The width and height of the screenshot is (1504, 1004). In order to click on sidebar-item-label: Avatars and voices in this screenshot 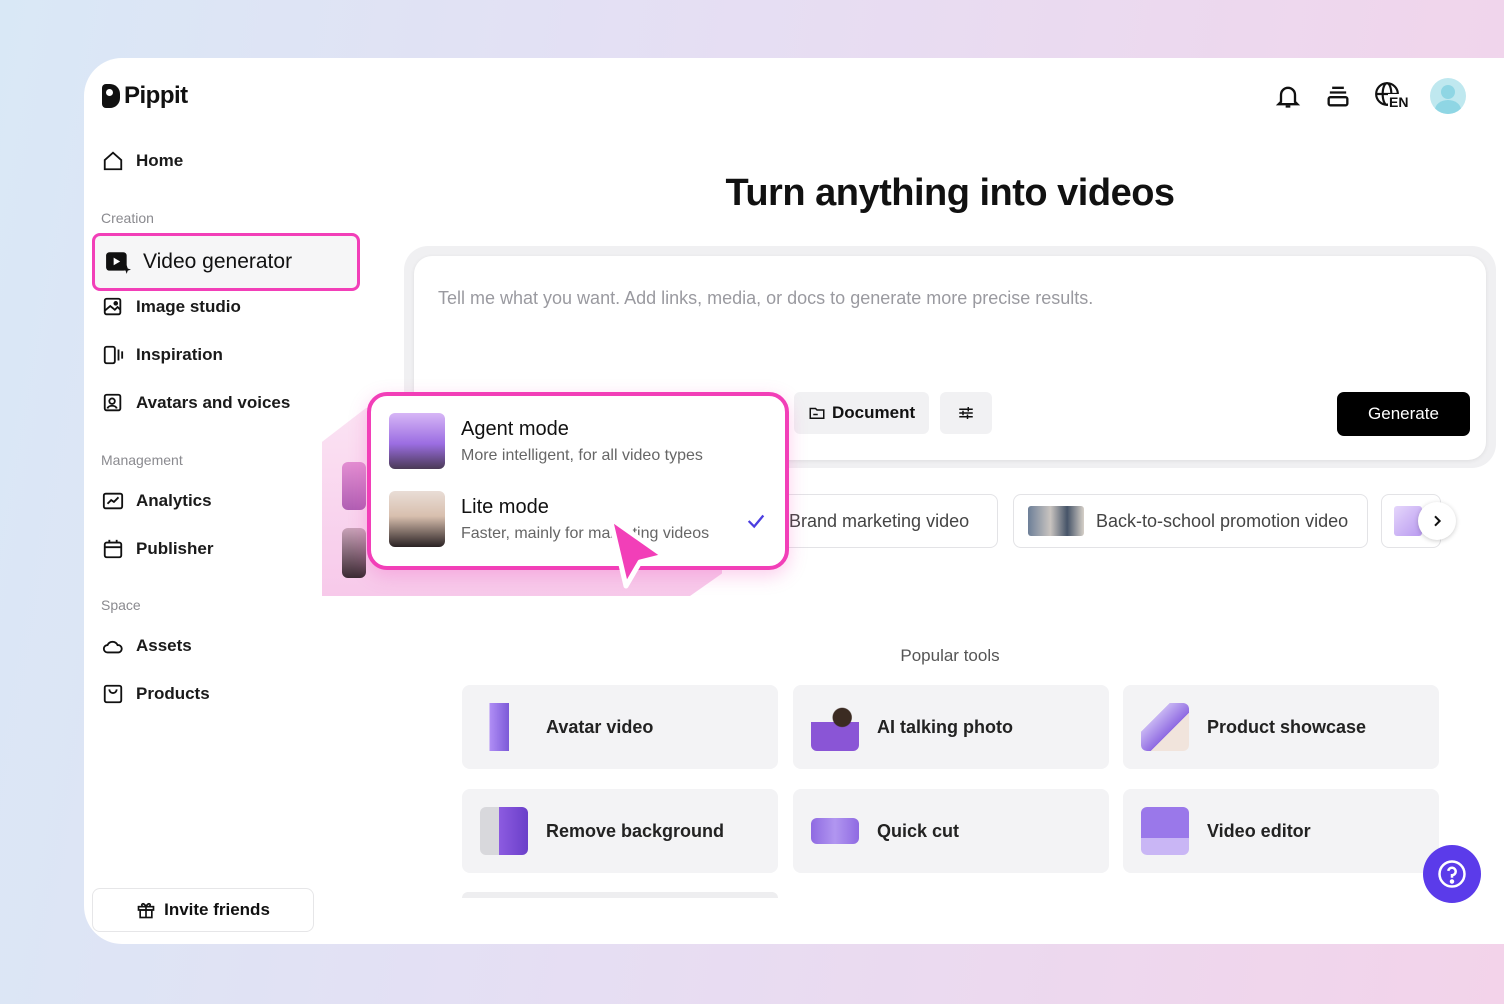, I will do `click(213, 402)`.